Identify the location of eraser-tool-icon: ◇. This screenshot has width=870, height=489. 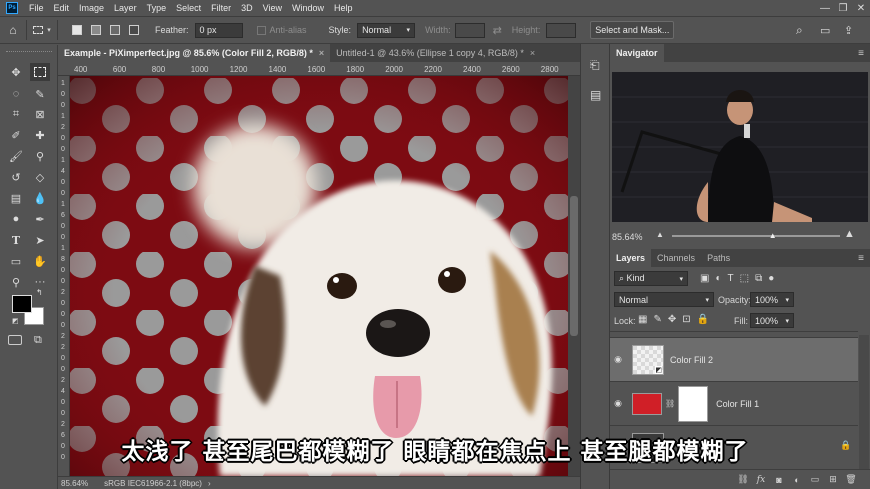
(40, 177).